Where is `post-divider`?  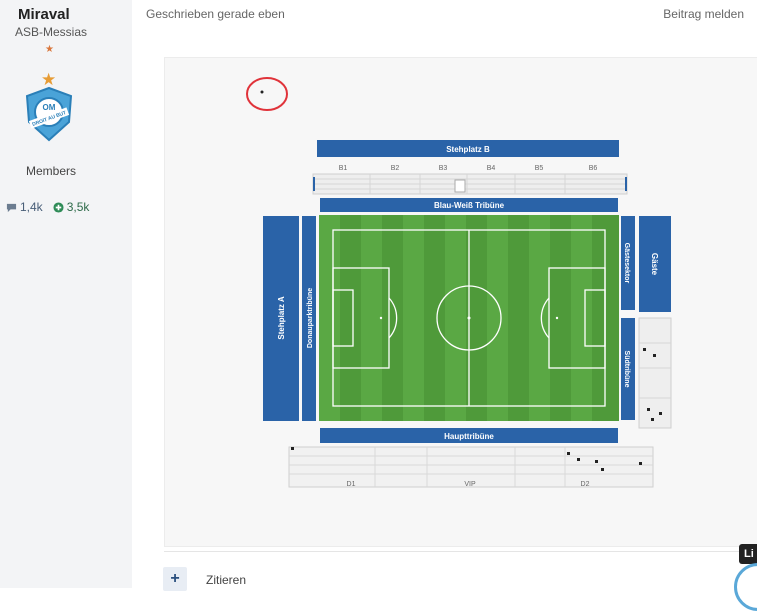 post-divider is located at coordinates (460, 551).